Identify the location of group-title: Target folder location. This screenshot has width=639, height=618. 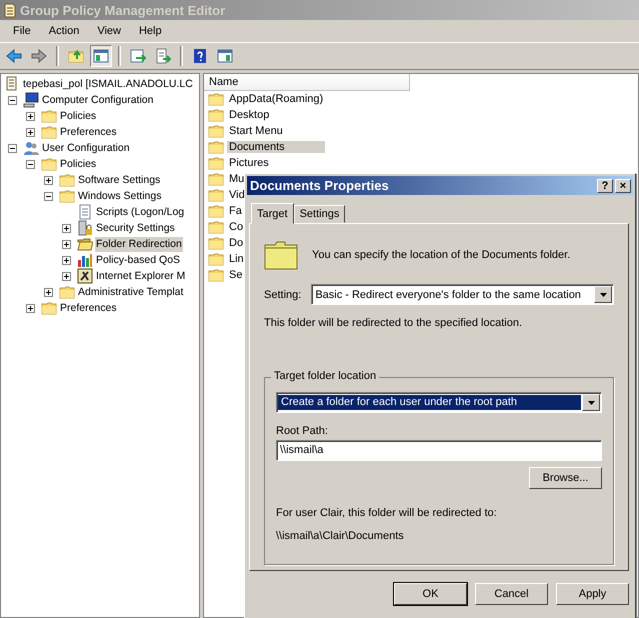
(325, 376).